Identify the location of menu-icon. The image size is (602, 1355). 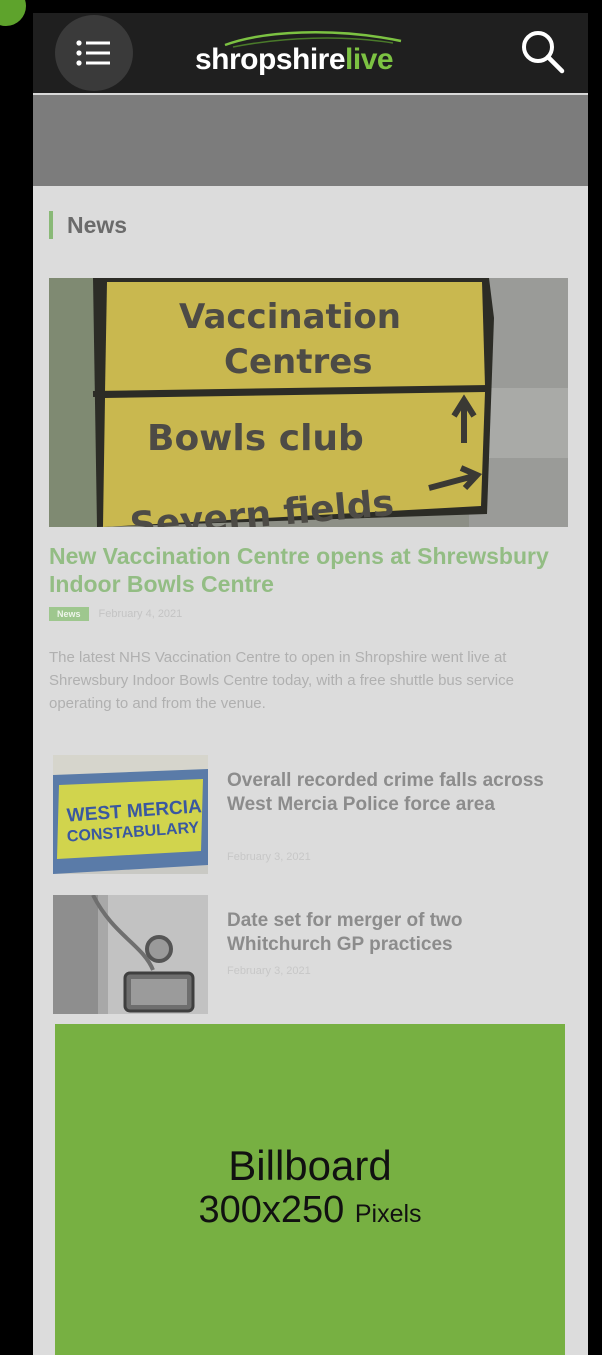
(93, 53).